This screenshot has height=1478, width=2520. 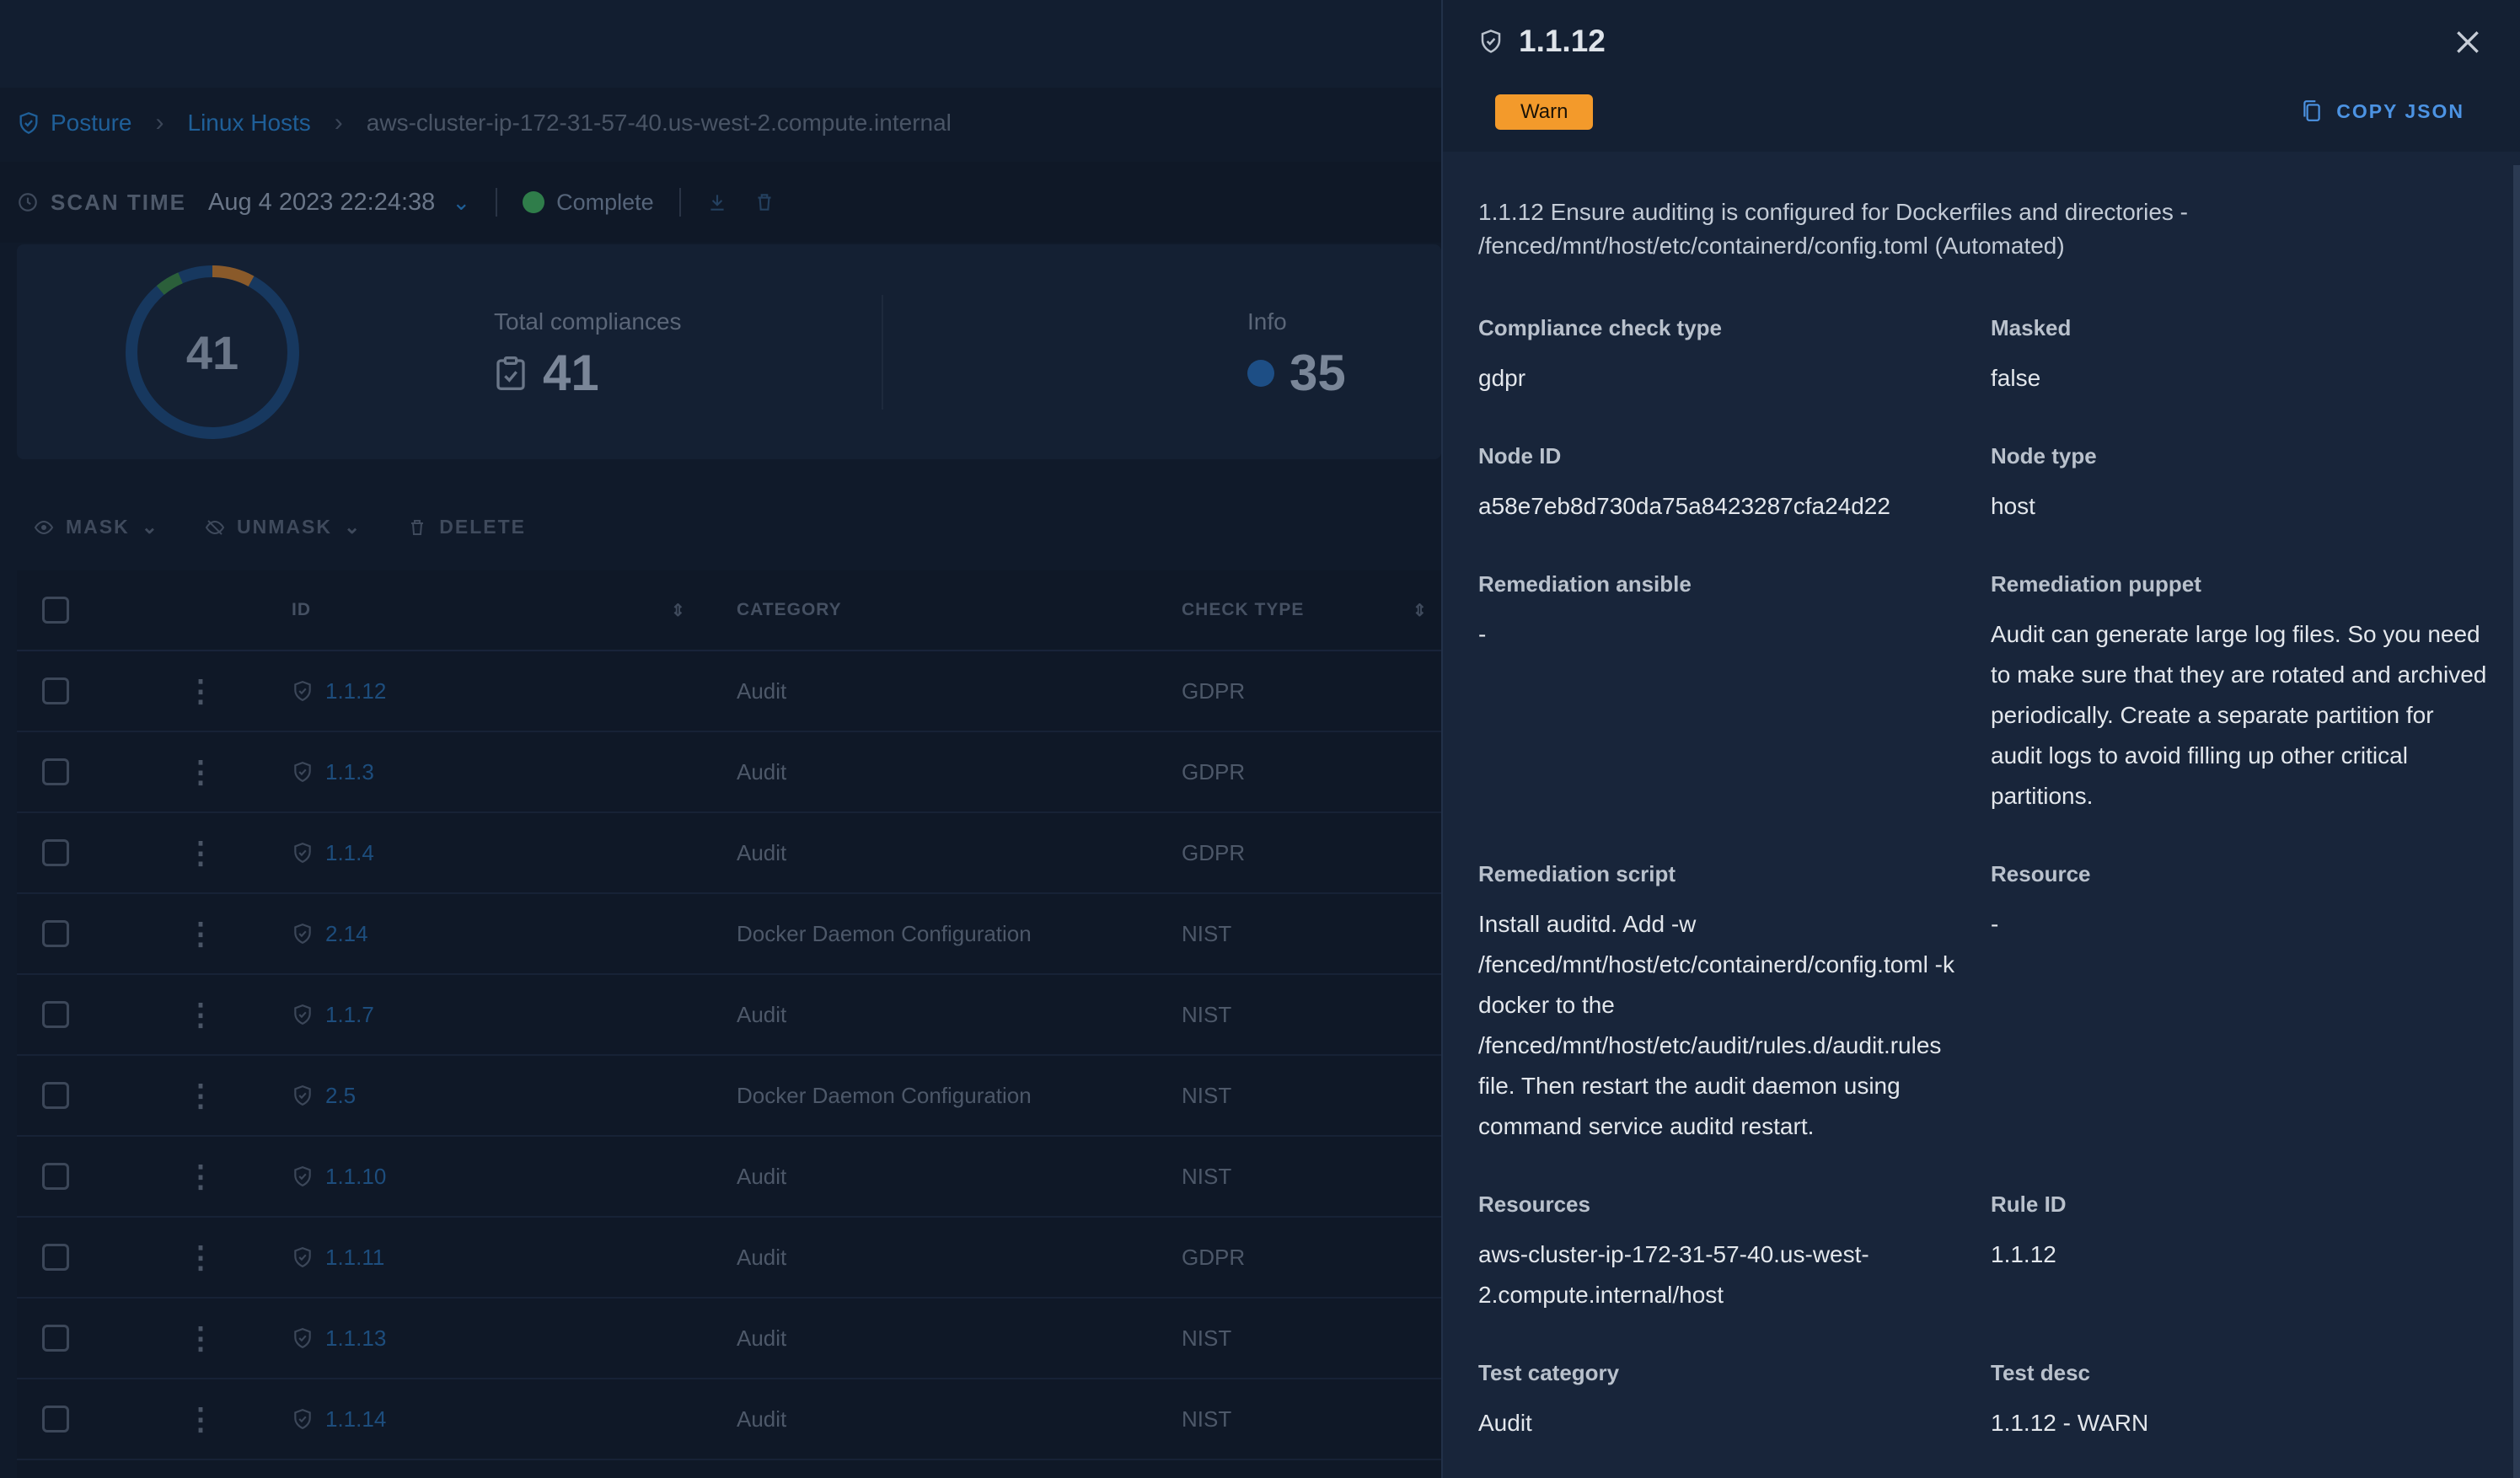 What do you see at coordinates (729, 1339) in the screenshot?
I see `table-row: ⋮ 1.1.13 Audit NIST` at bounding box center [729, 1339].